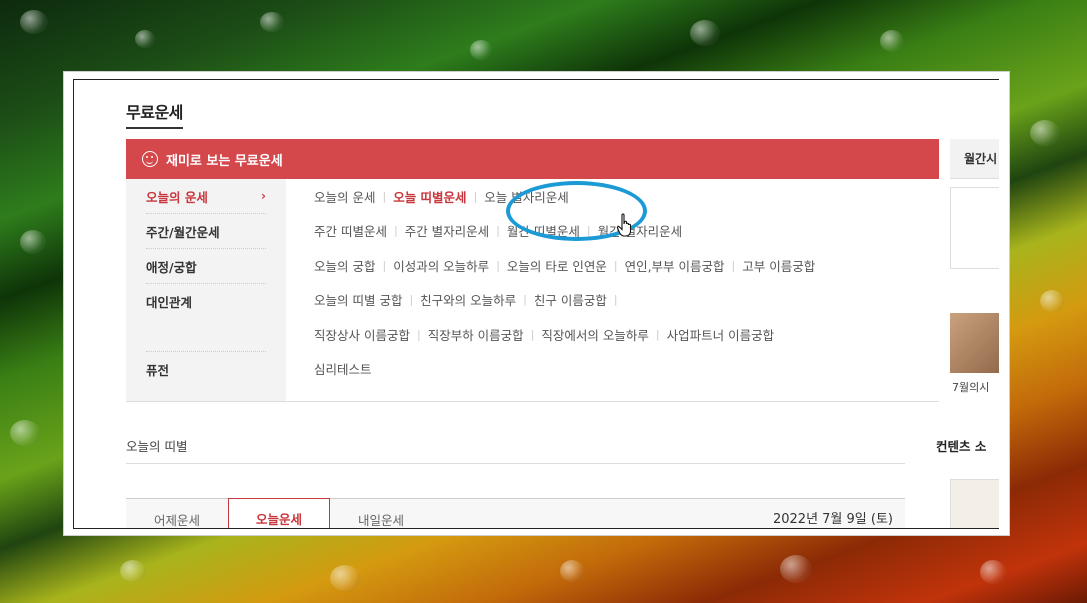 Image resolution: width=1087 pixels, height=603 pixels. Describe the element at coordinates (557, 265) in the screenshot. I see `link-tarot: 오늘의 타로 인연운` at that location.